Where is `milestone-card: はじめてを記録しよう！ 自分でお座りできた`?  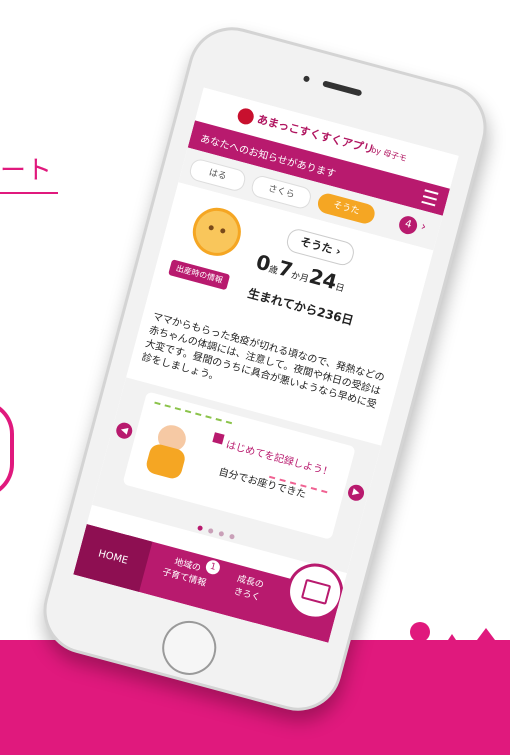 milestone-card: はじめてを記録しよう！ 自分でお座りできた is located at coordinates (239, 465).